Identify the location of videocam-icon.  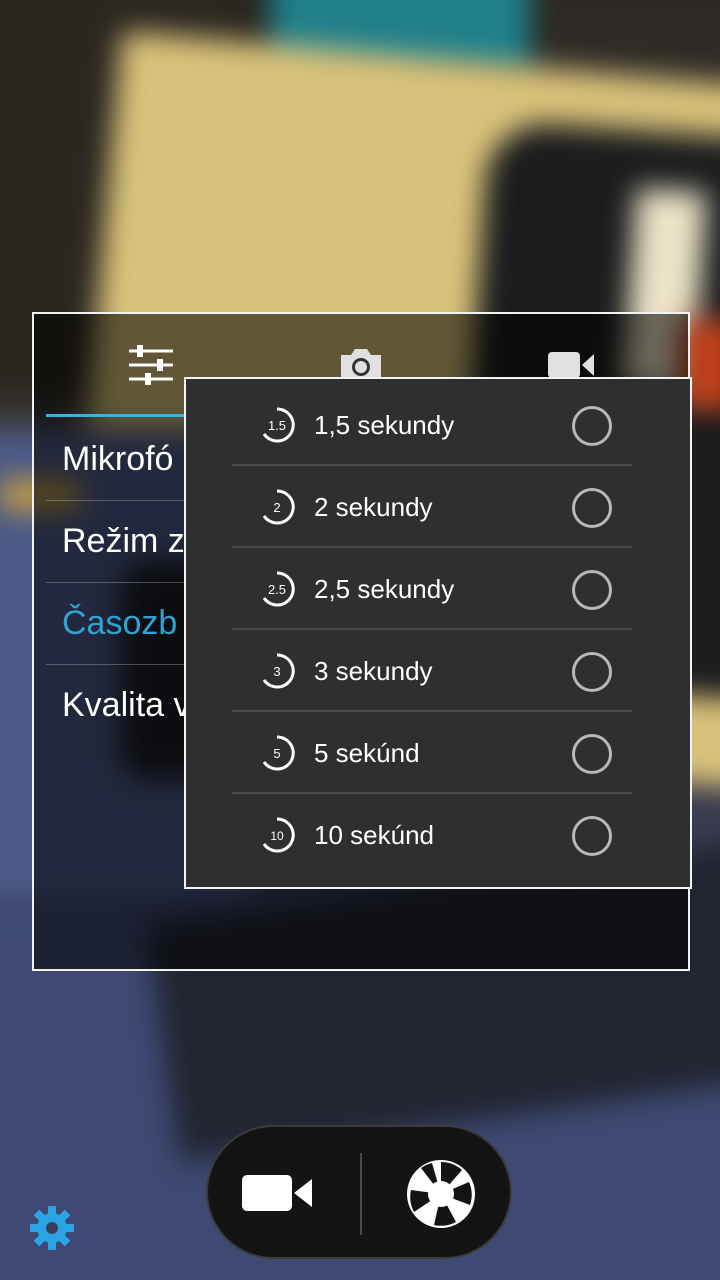
(282, 1193).